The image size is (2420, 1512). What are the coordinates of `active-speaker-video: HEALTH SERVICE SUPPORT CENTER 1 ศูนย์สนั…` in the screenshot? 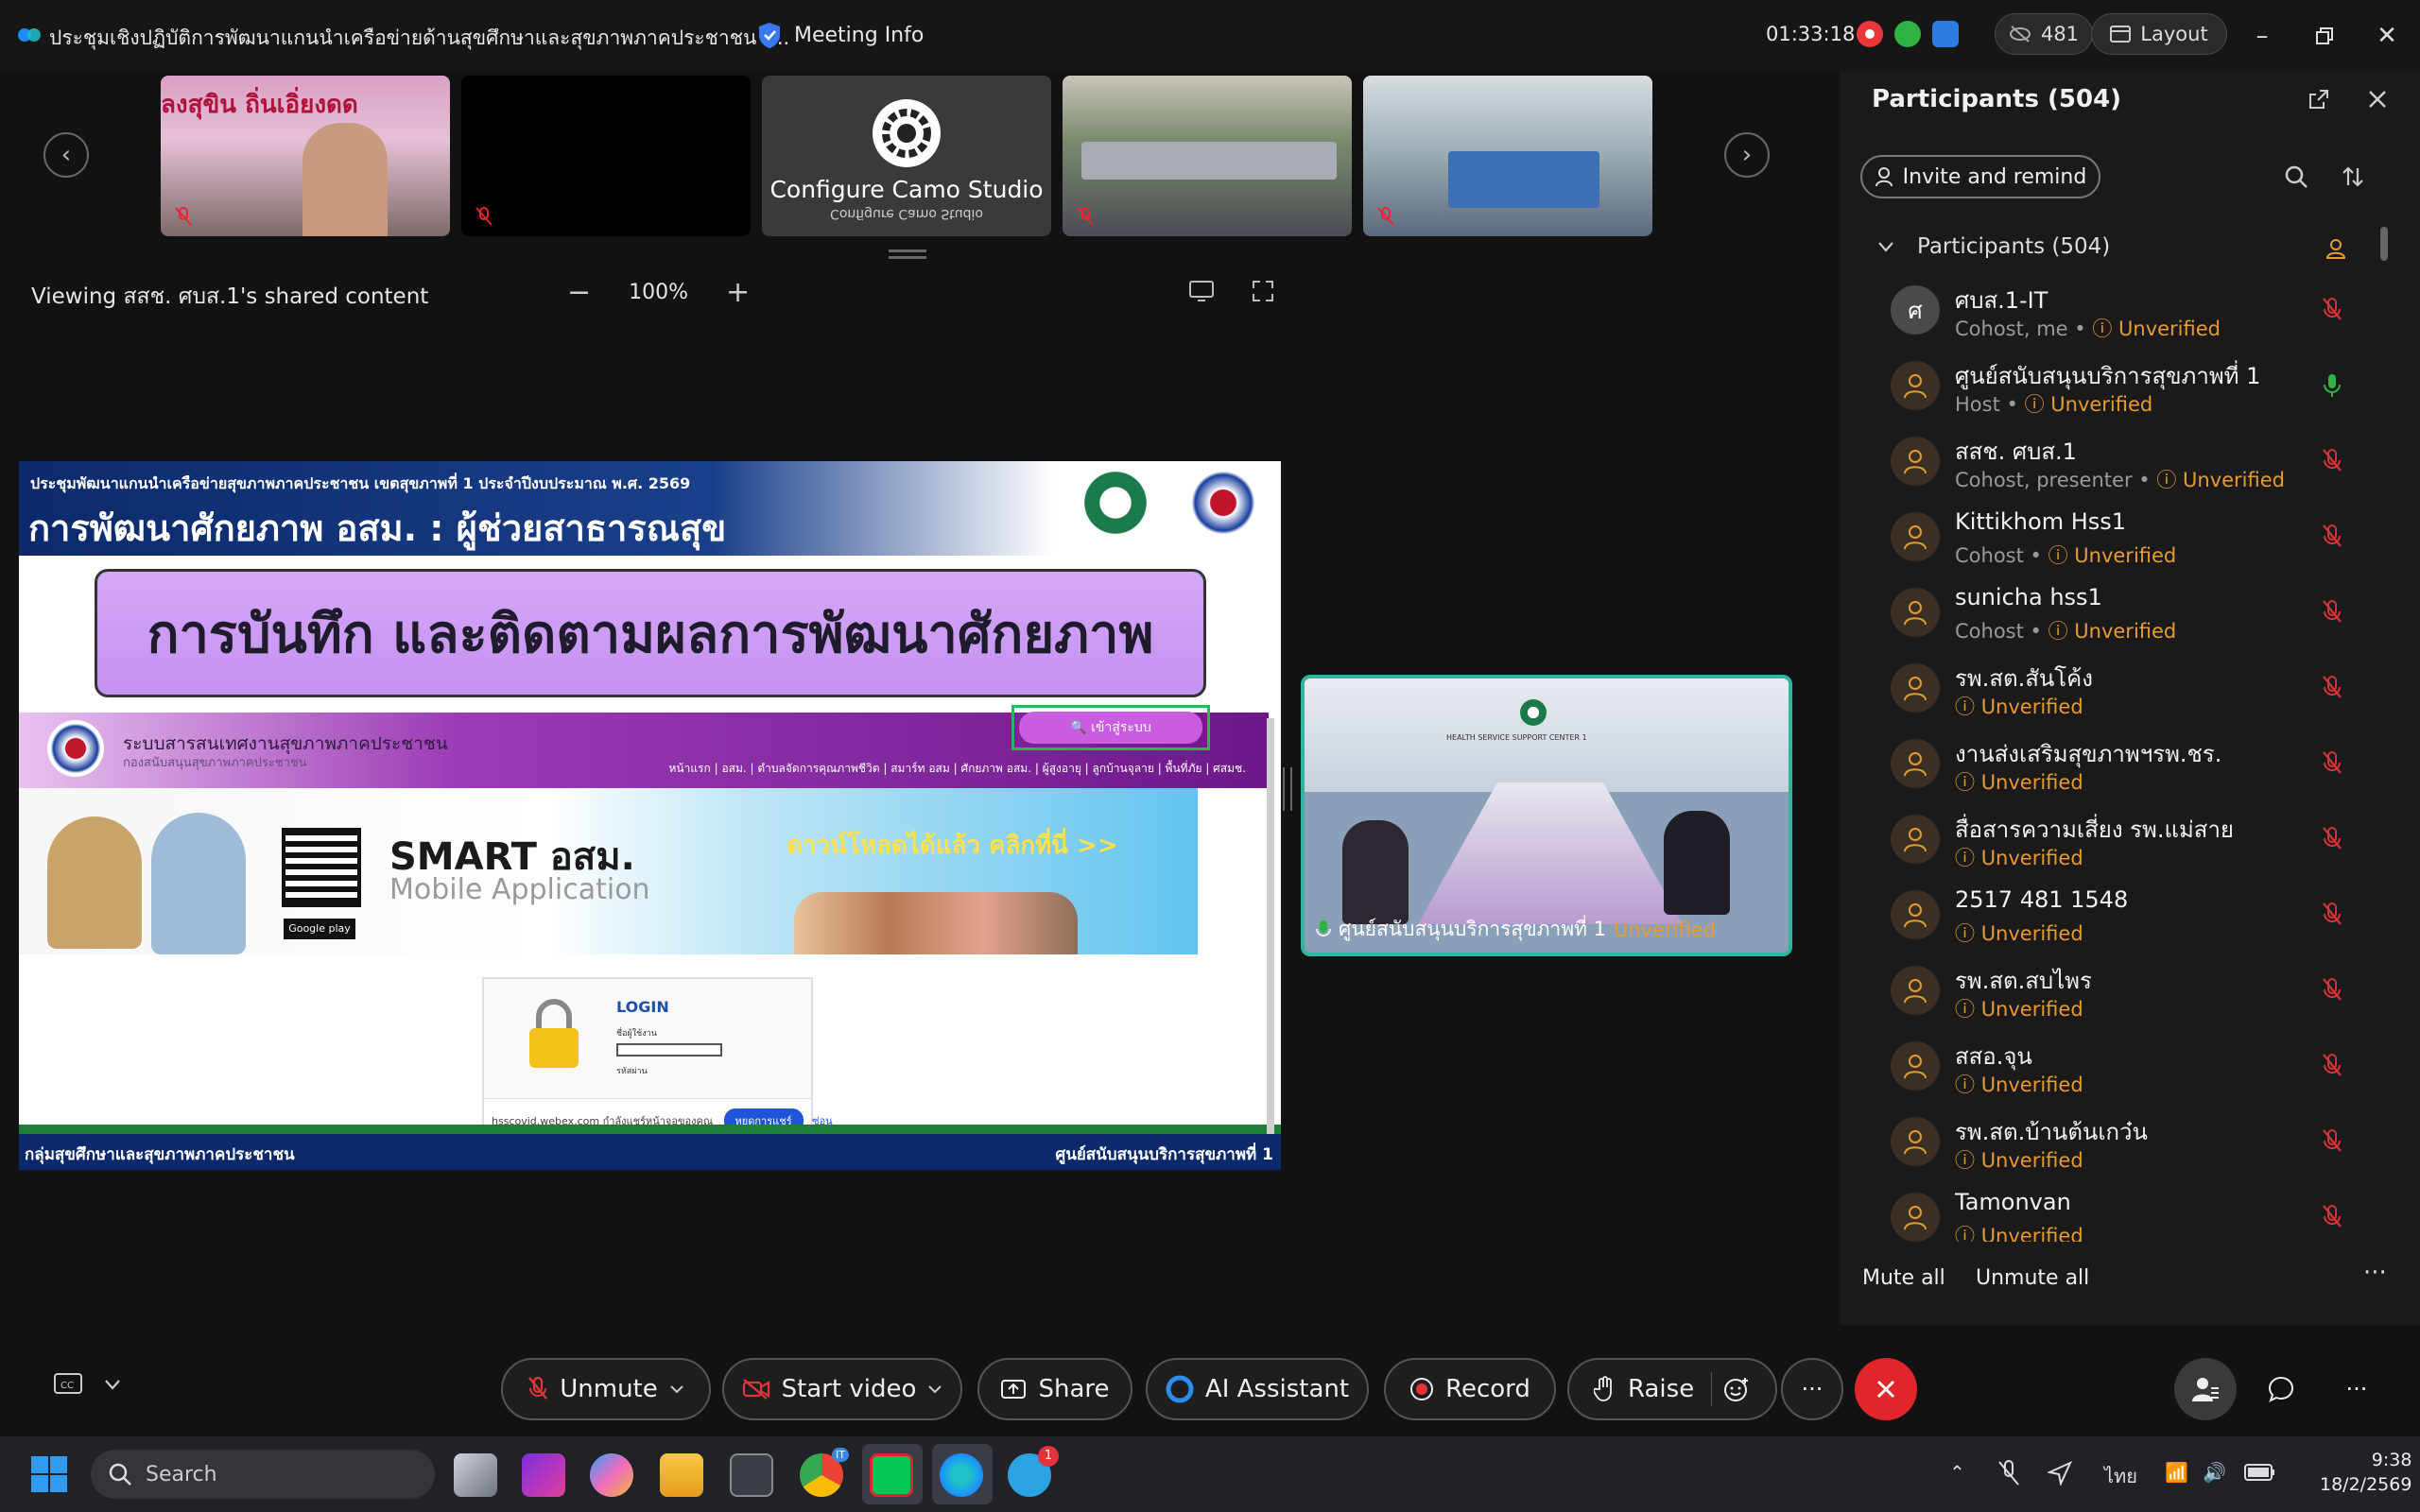 It's located at (1546, 815).